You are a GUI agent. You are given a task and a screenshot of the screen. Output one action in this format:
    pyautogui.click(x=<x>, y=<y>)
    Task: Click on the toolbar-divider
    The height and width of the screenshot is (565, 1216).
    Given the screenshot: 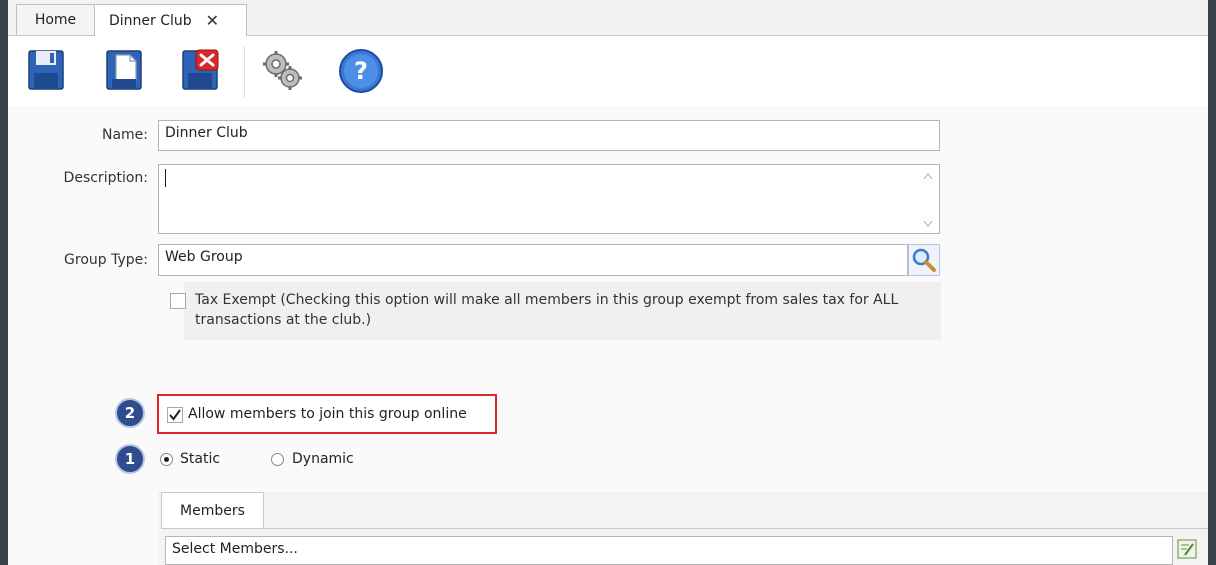 What is the action you would take?
    pyautogui.click(x=244, y=72)
    